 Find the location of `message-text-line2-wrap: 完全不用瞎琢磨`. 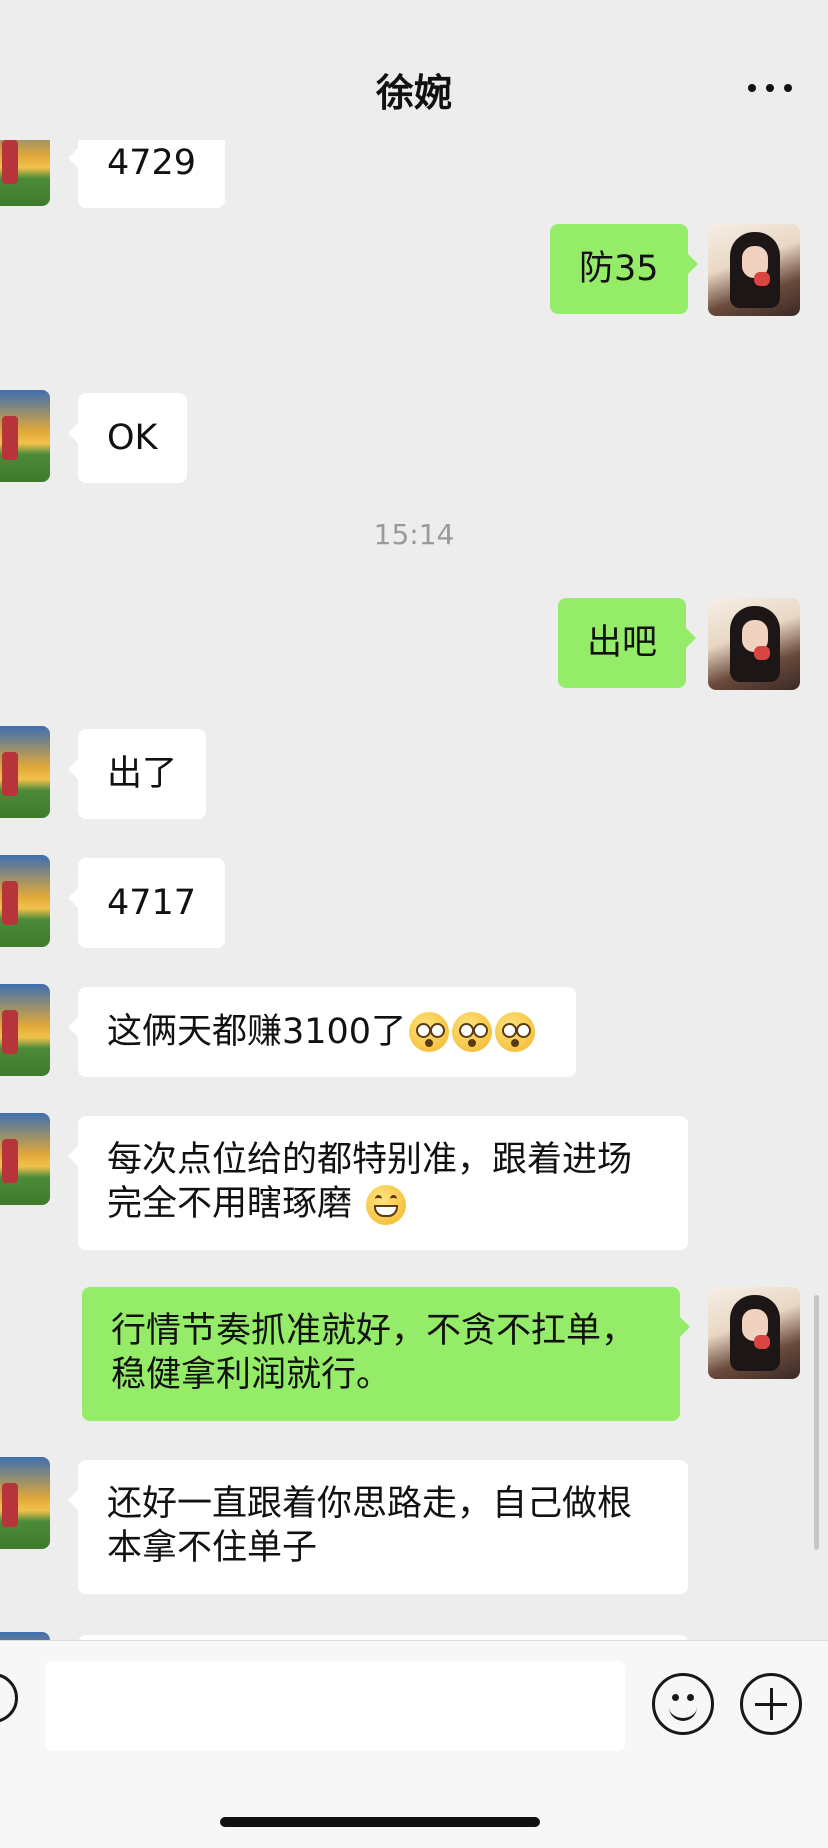

message-text-line2-wrap: 完全不用瞎琢磨 is located at coordinates (257, 1204).